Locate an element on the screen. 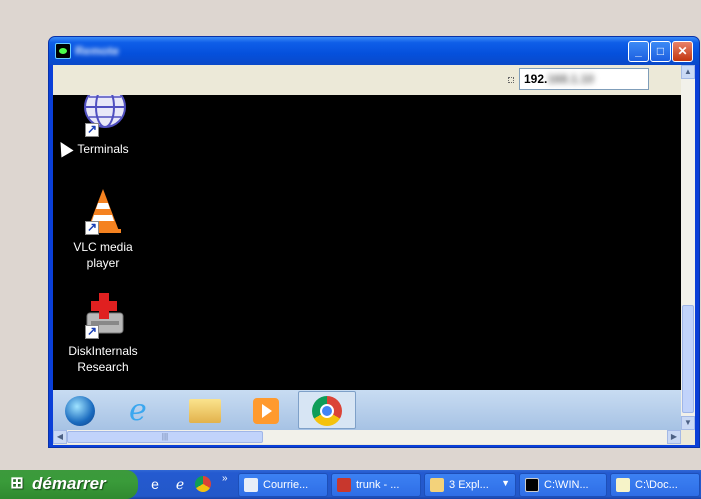 The height and width of the screenshot is (499, 701). remote-taskbar-ie: e is located at coordinates (143, 410).